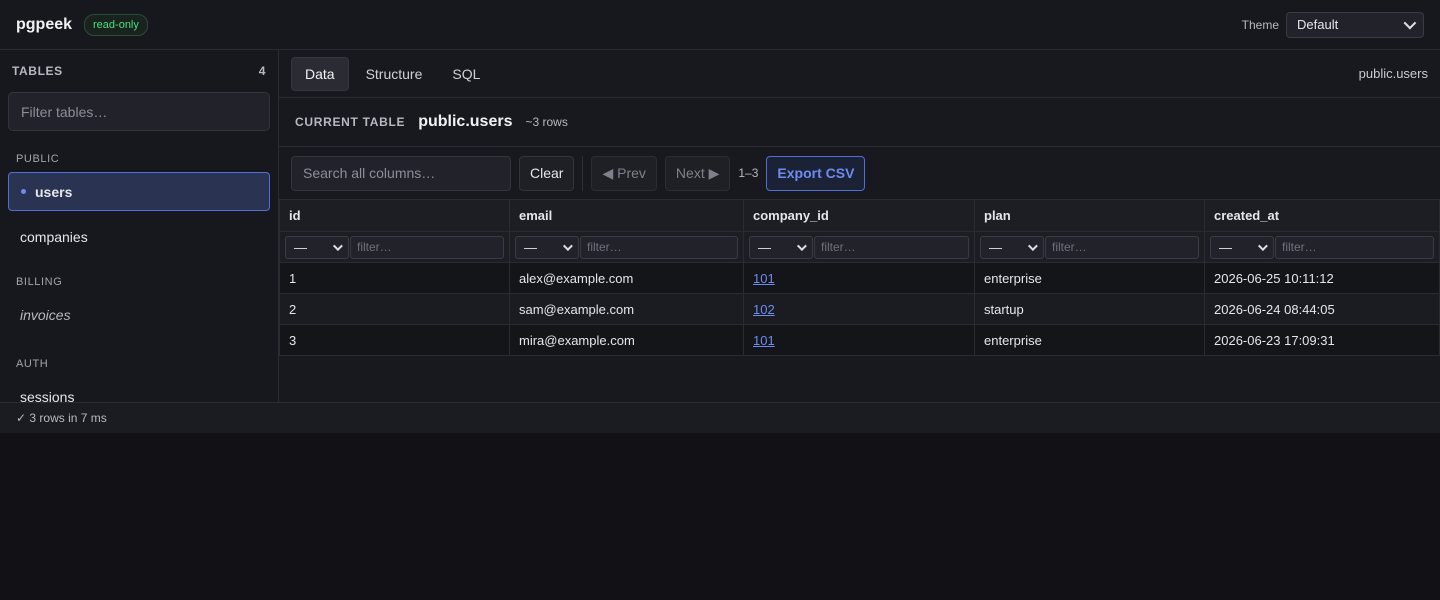  I want to click on toolbar-divider, so click(583, 173).